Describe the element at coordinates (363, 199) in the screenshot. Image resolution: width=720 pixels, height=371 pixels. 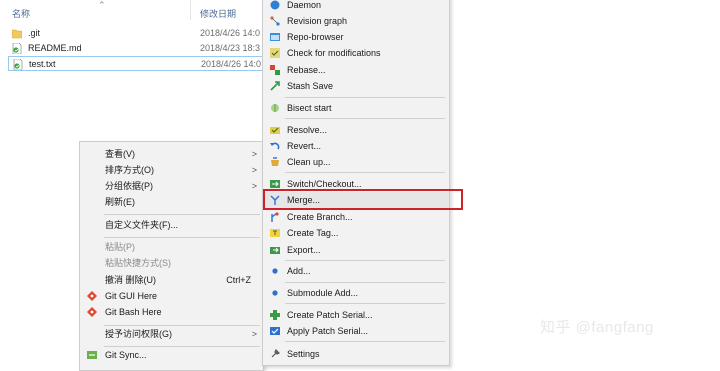
I see `highlight-annotation-box` at that location.